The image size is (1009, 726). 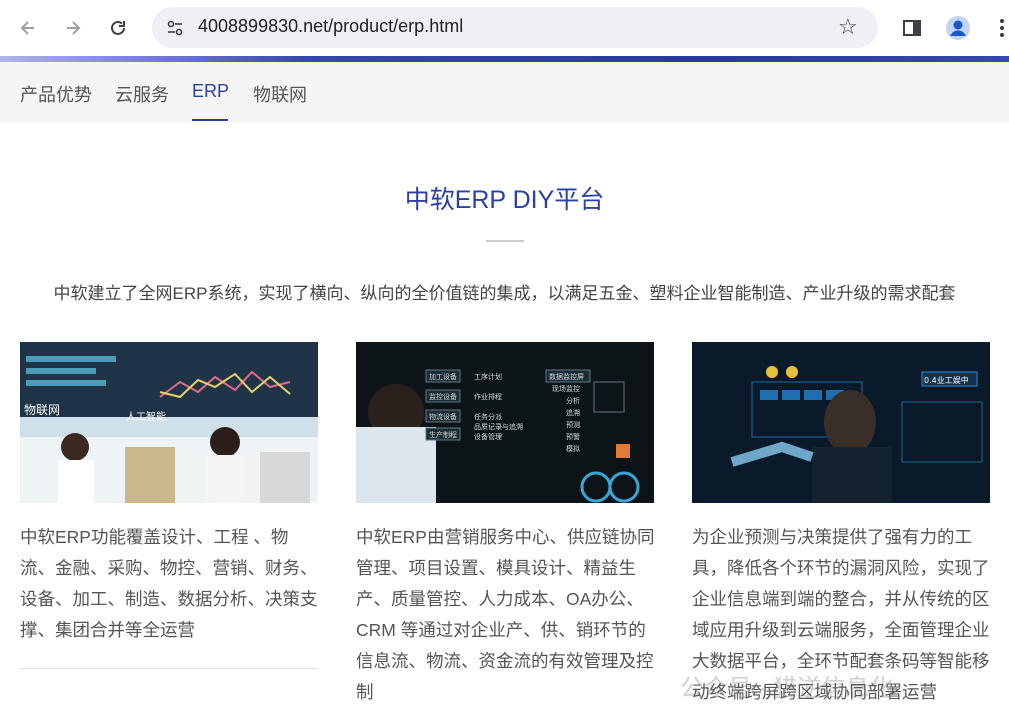 What do you see at coordinates (787, 688) in the screenshot?
I see `watermark: 公众号 · 猎逆信息化` at bounding box center [787, 688].